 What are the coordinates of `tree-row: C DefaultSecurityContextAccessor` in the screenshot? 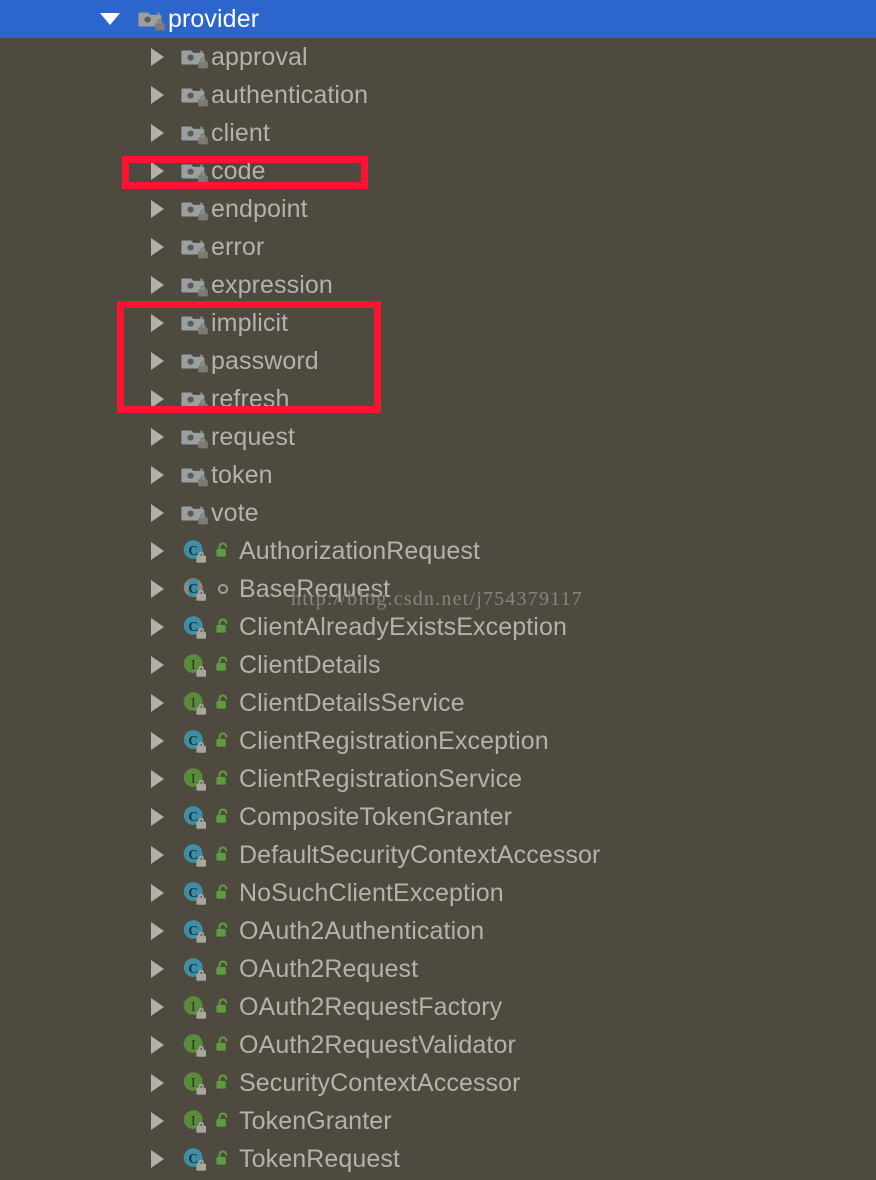 It's located at (438, 855).